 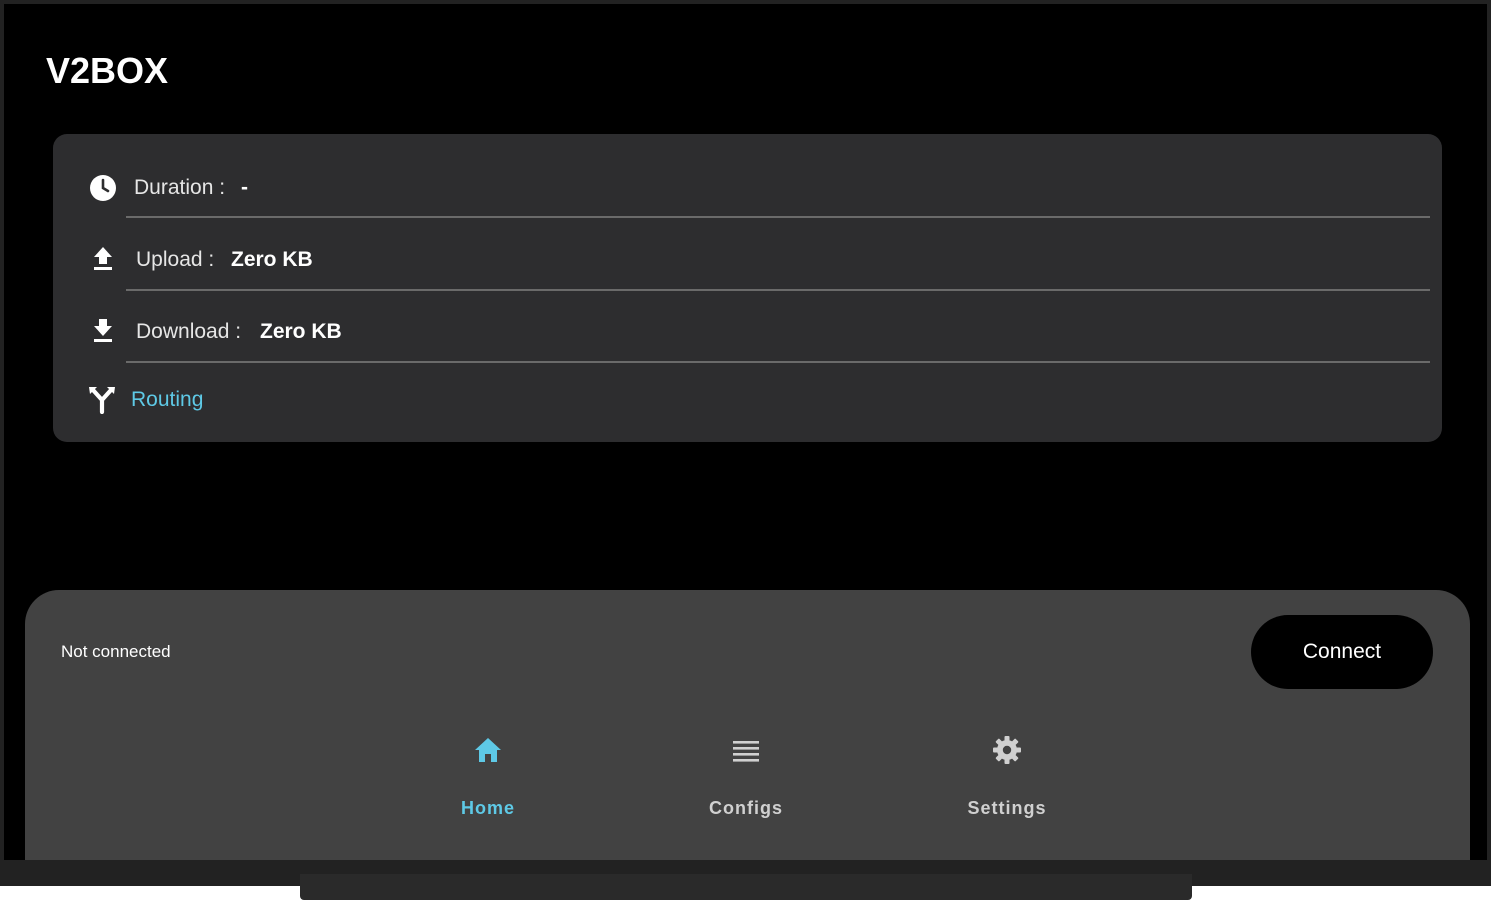 I want to click on routing-link: Routing, so click(x=167, y=400).